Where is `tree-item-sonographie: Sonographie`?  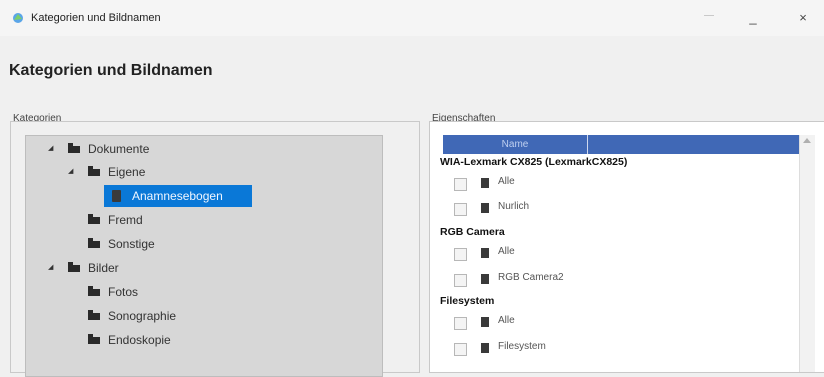
tree-item-sonographie: Sonographie is located at coordinates (173, 316).